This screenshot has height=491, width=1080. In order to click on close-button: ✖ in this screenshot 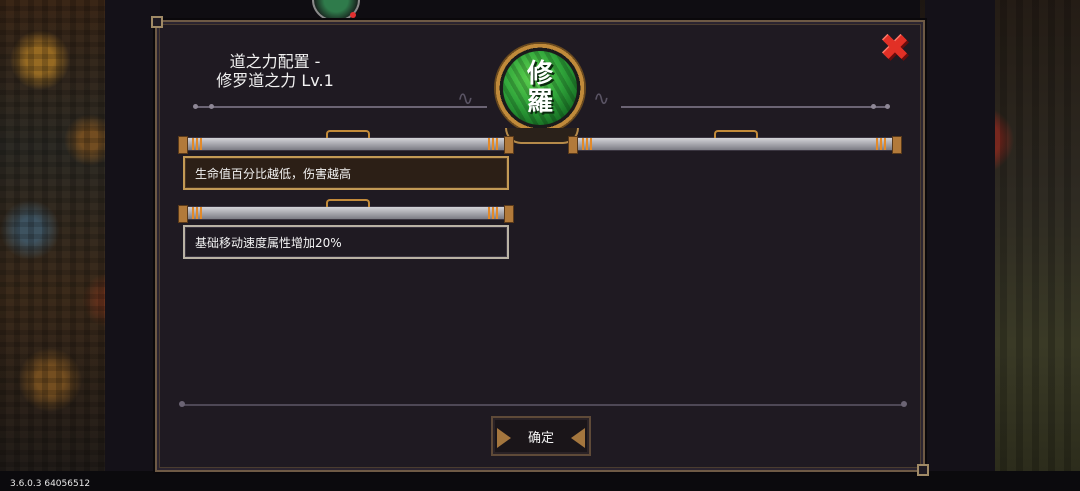, I will do `click(895, 48)`.